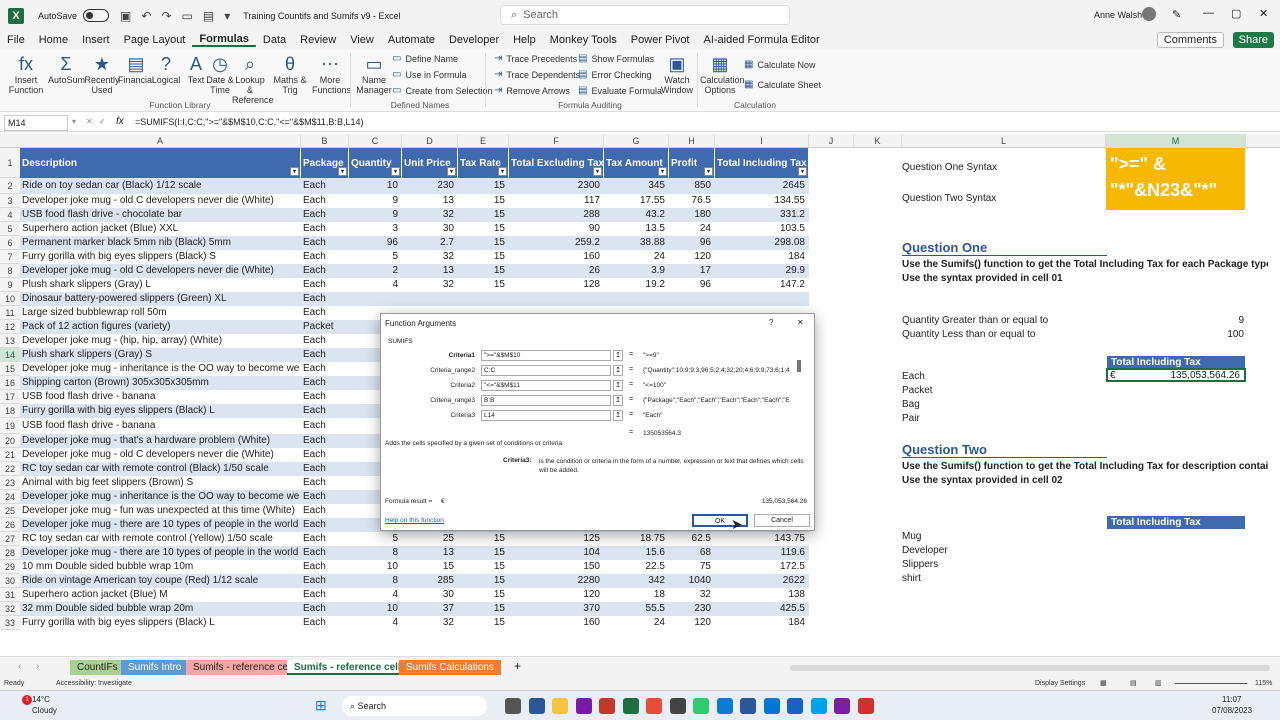 Image resolution: width=1280 pixels, height=720 pixels. Describe the element at coordinates (10, 271) in the screenshot. I see `row-header: 8` at that location.